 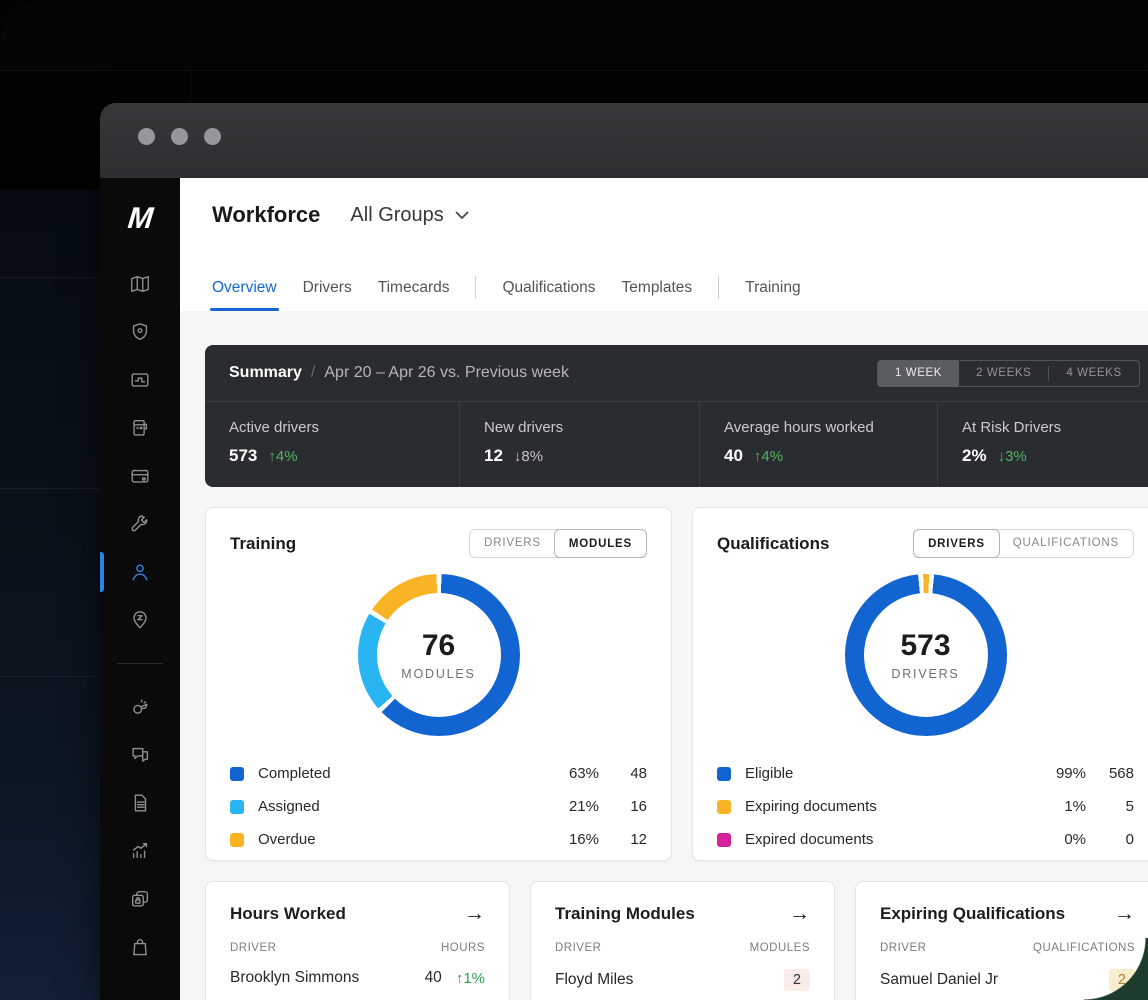 I want to click on training-donut-chart: 76 MODULES, so click(x=438, y=655).